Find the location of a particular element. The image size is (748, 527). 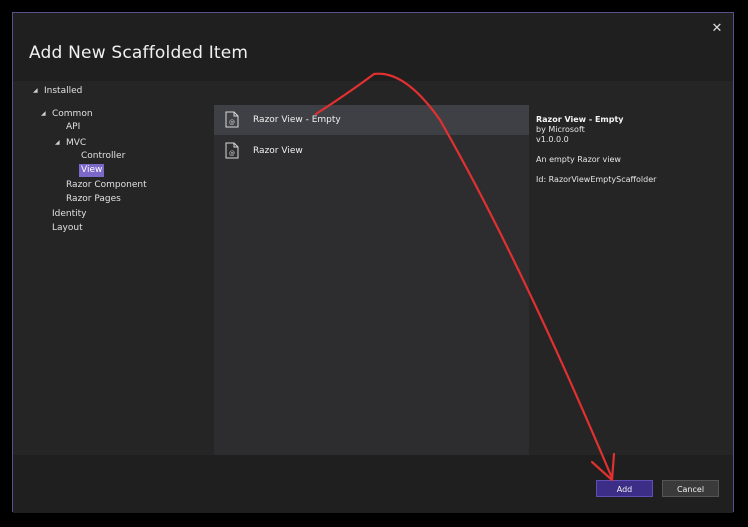

list-item-label: Razor View - Empty is located at coordinates (297, 120).